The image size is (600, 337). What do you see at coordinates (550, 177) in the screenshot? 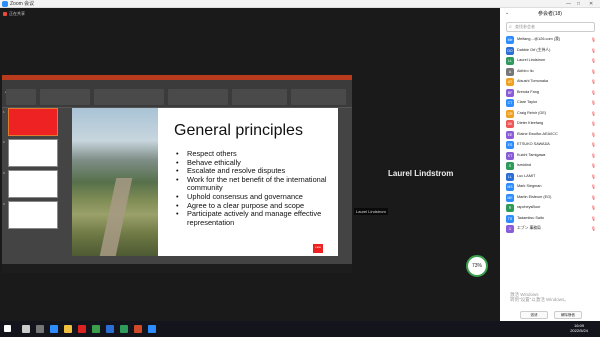
I see `participant-row: LL Luc LAMIT 🎙` at bounding box center [550, 177].